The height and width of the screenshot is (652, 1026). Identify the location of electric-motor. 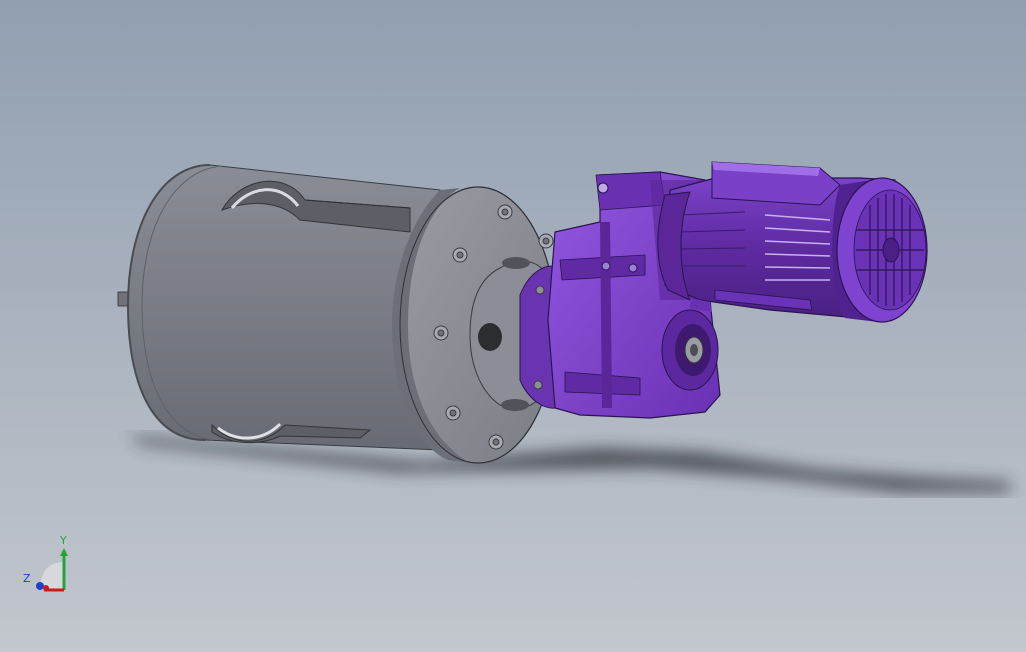
(792, 242).